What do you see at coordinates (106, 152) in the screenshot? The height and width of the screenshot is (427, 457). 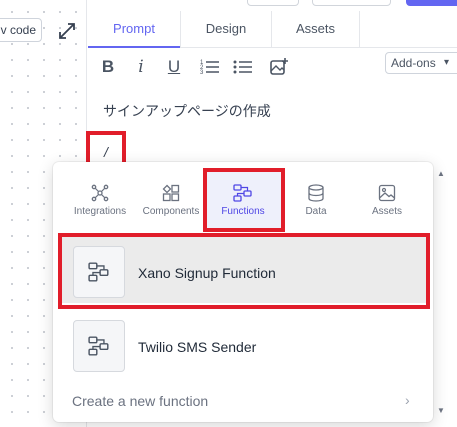 I see `slash-command: /` at bounding box center [106, 152].